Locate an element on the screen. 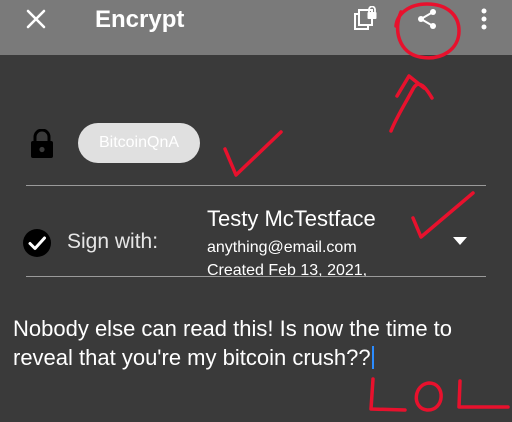 The width and height of the screenshot is (512, 422). overflow-menu-button is located at coordinates (484, 19).